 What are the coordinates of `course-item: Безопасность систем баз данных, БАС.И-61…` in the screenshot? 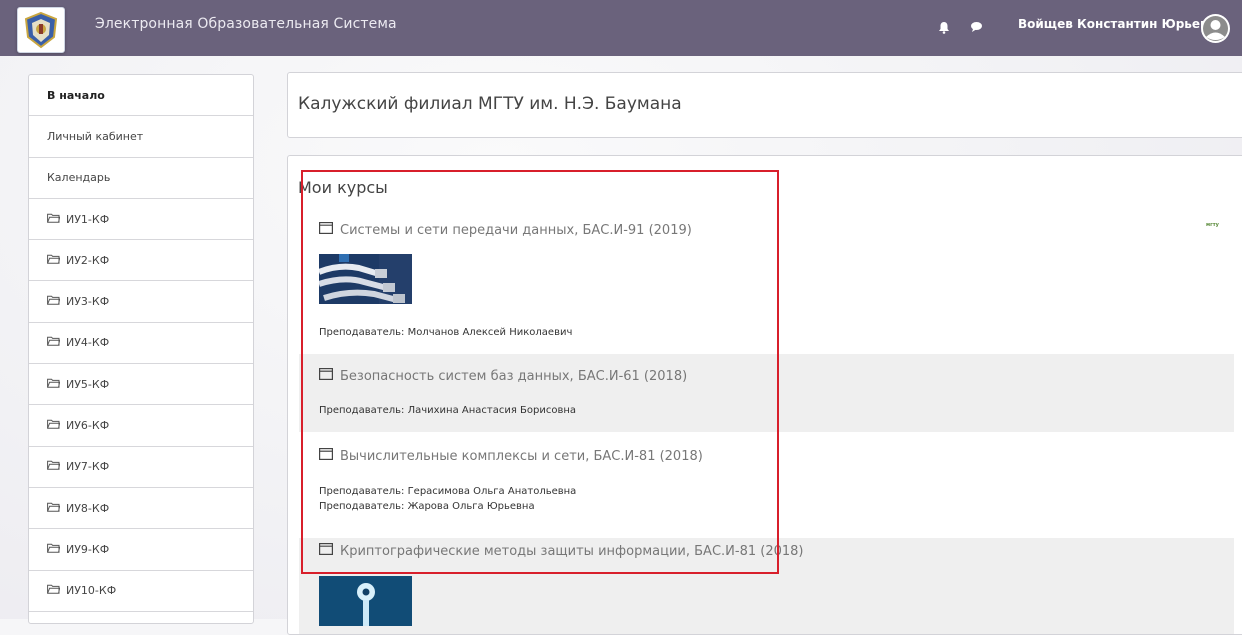 It's located at (766, 393).